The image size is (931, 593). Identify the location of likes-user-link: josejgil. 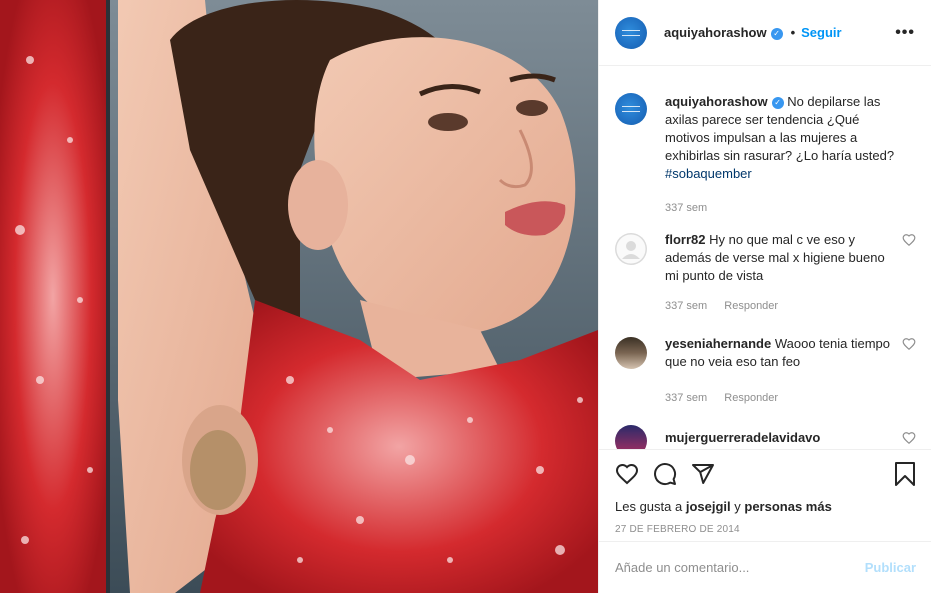
(708, 506).